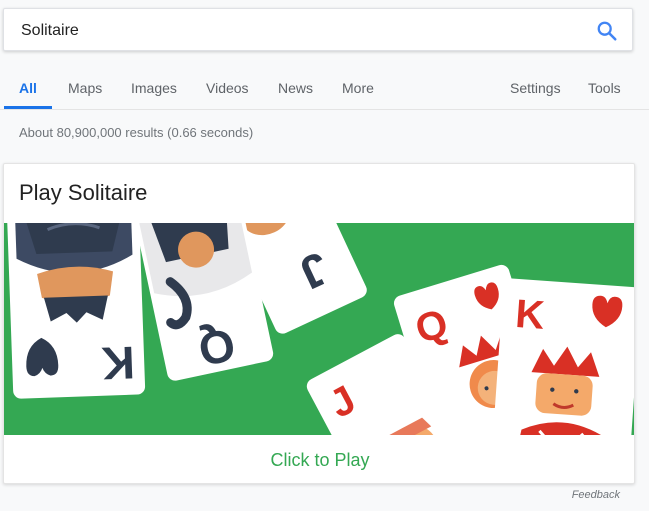 The width and height of the screenshot is (649, 511). I want to click on card-king-dark: K, so click(76, 311).